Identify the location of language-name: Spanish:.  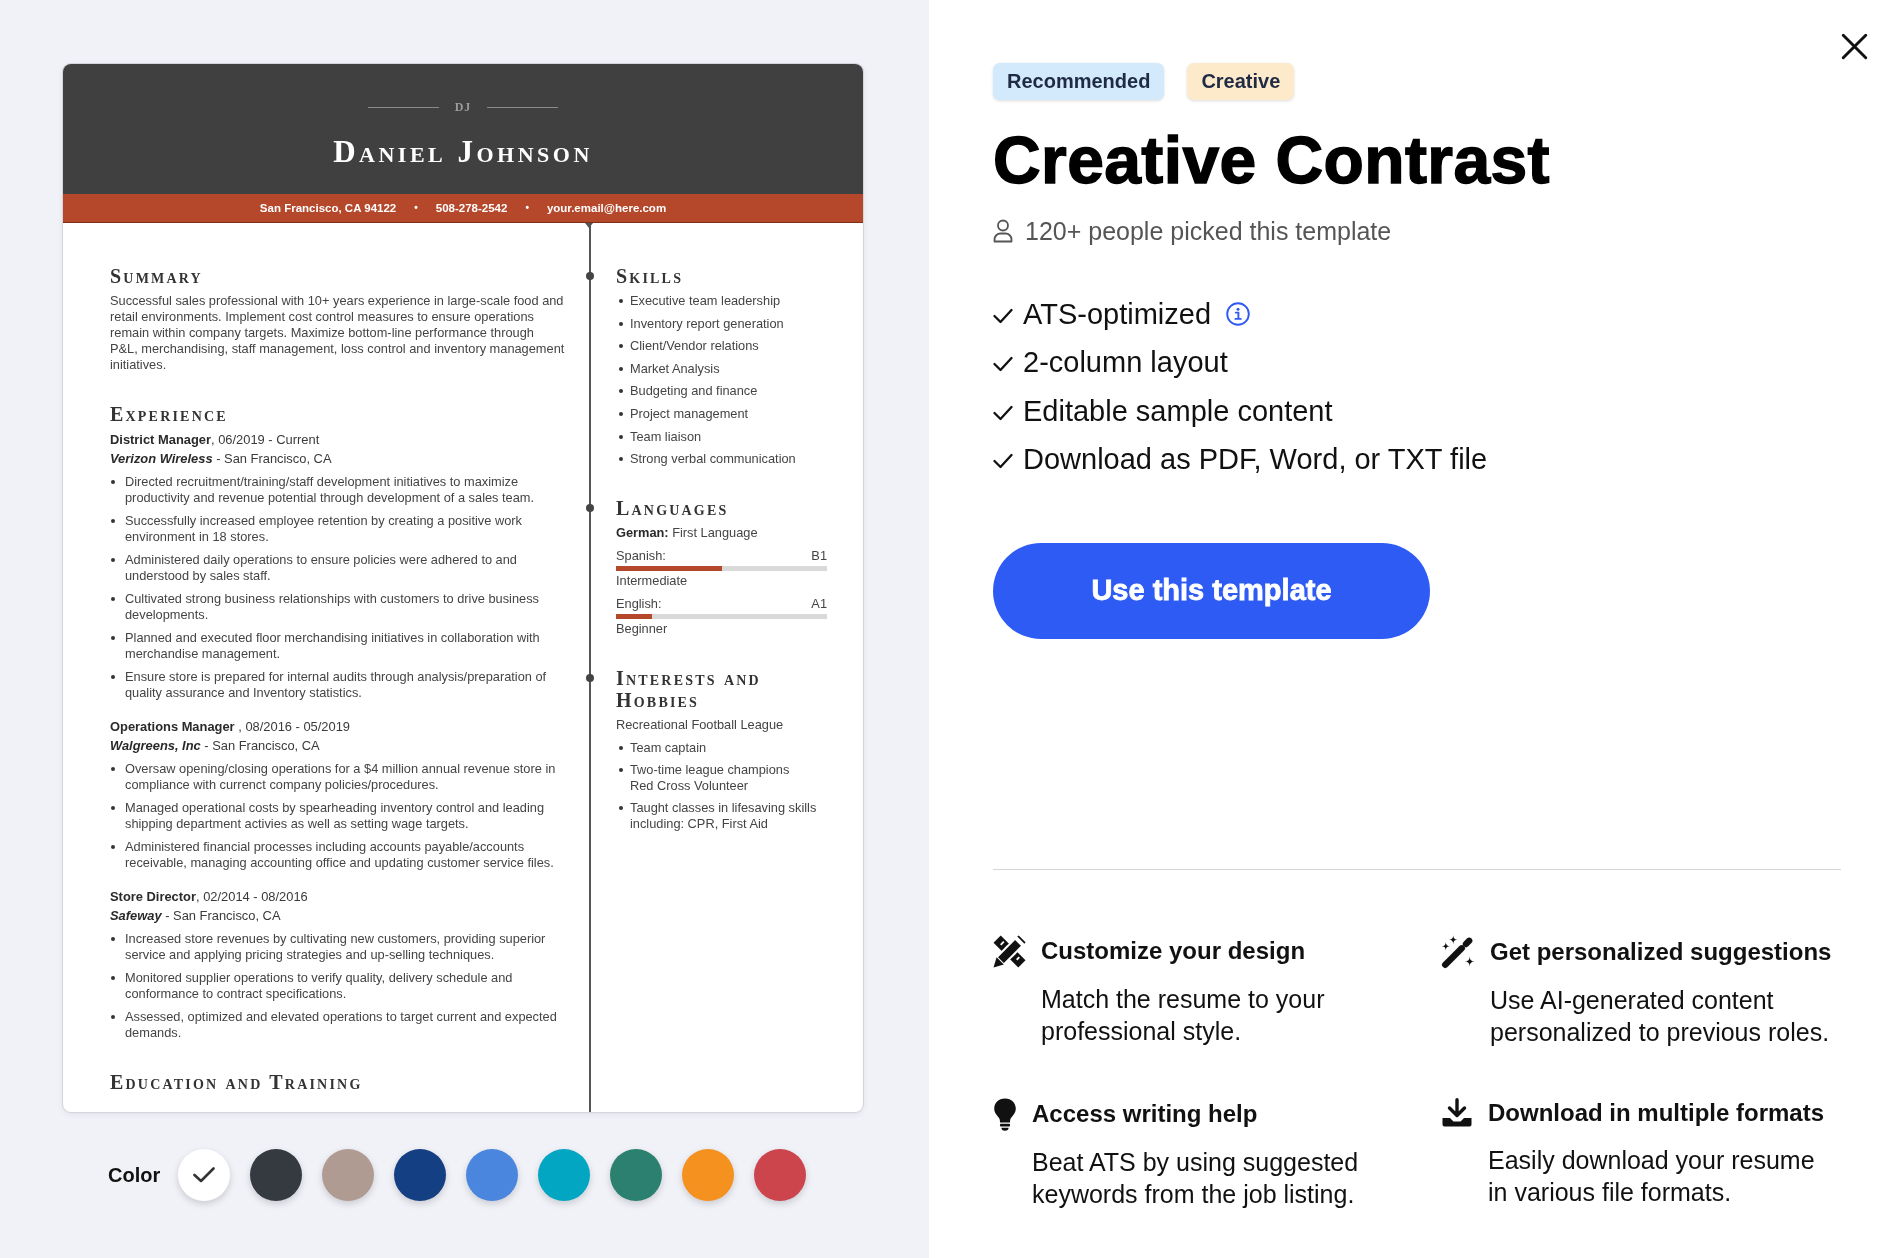
(641, 556).